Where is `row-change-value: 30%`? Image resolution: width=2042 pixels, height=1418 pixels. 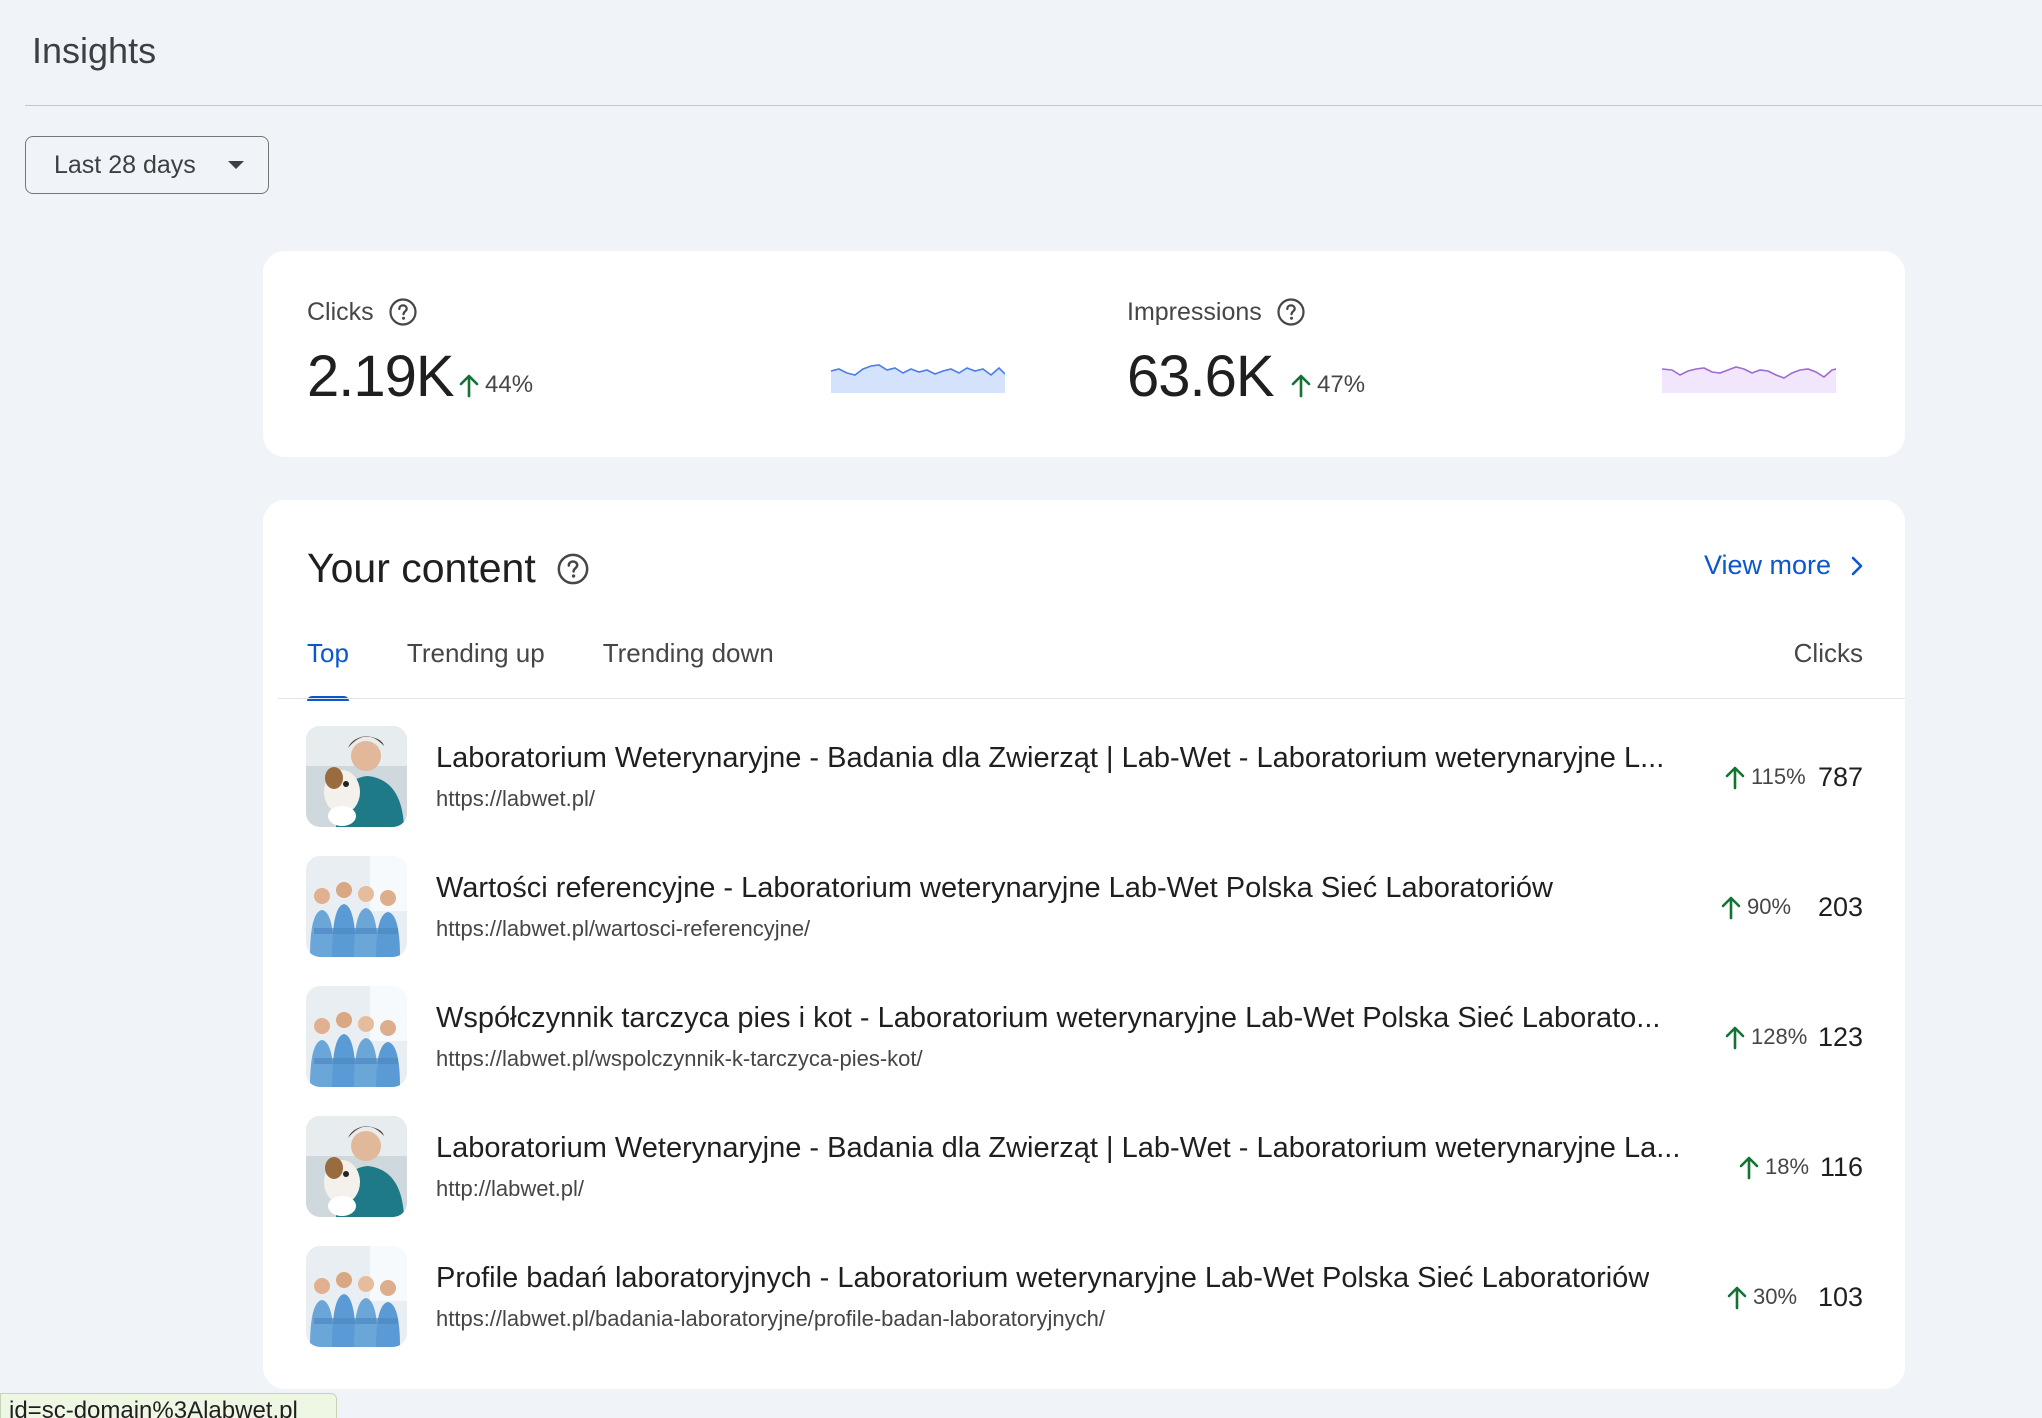
row-change-value: 30% is located at coordinates (1775, 1296).